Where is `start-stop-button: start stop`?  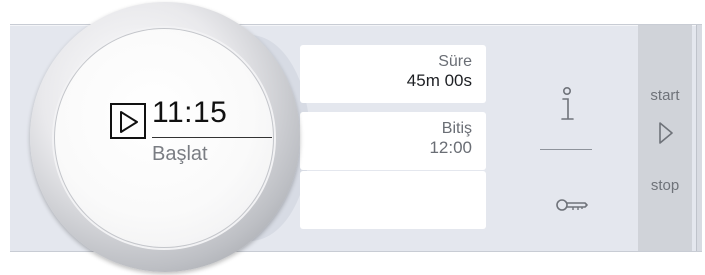
start-stop-button: start stop is located at coordinates (665, 138).